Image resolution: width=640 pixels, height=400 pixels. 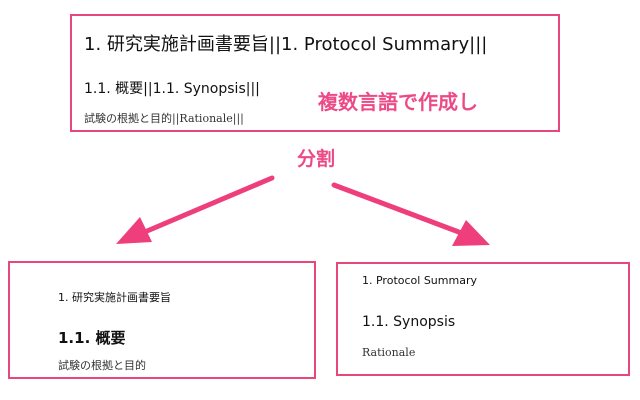 I want to click on english-heading-1: 1. Protocol Summary, so click(x=419, y=280).